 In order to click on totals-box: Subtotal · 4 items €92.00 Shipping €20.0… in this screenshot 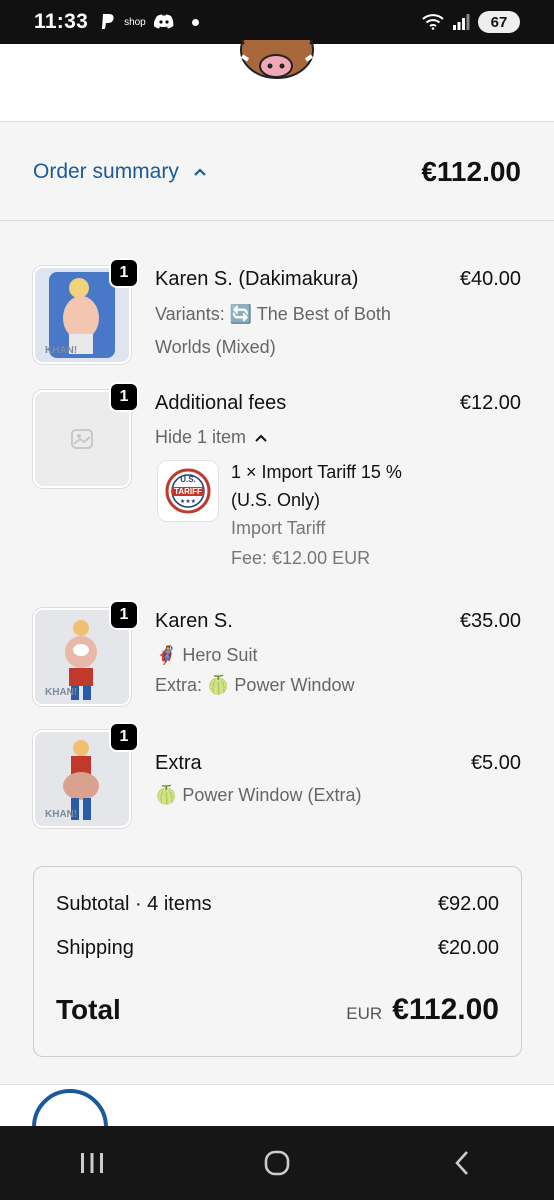, I will do `click(277, 961)`.